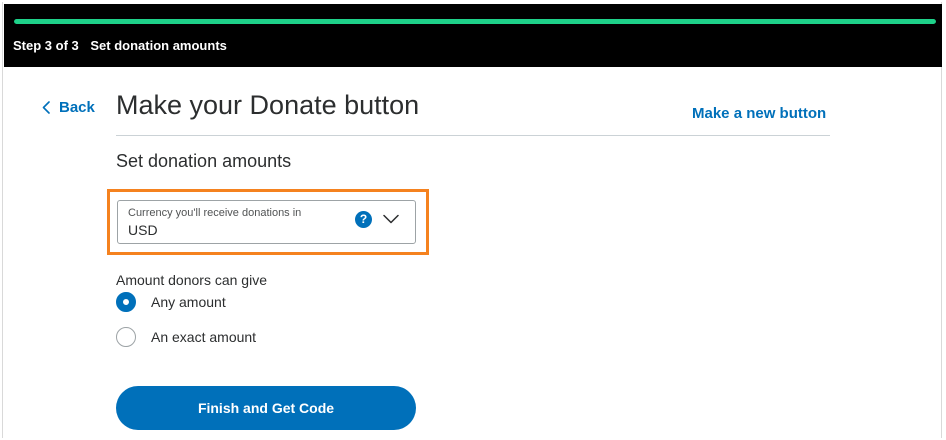  What do you see at coordinates (391, 219) in the screenshot?
I see `chevron-down-icon` at bounding box center [391, 219].